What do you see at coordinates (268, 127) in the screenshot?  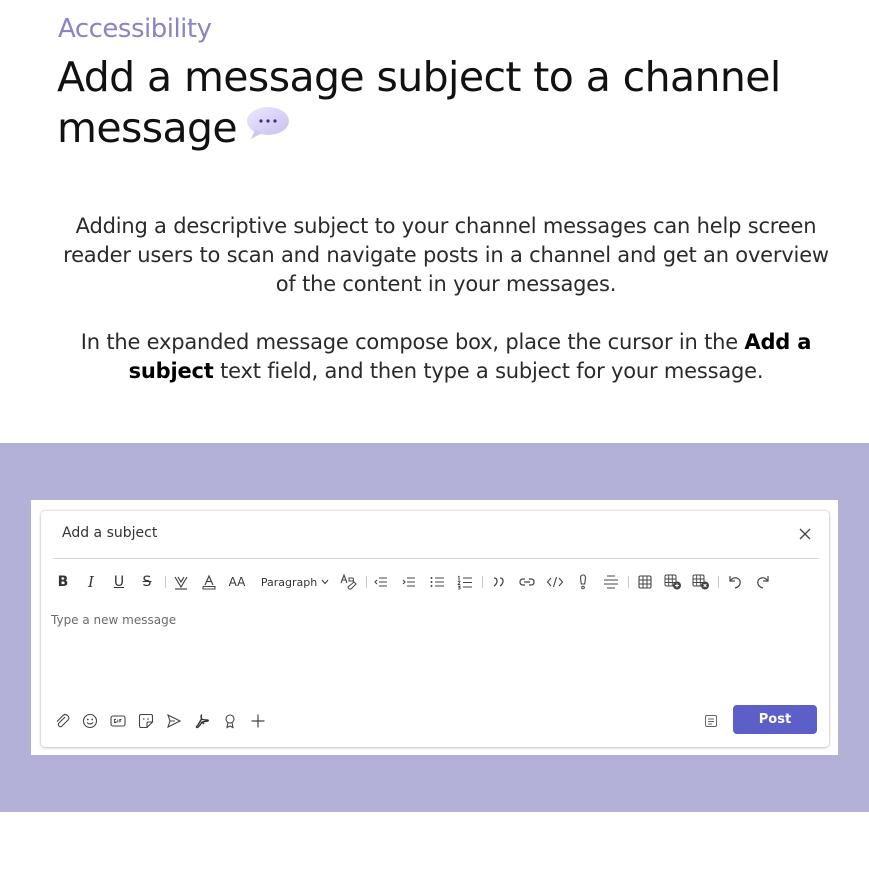 I see `chat-bubble-icon` at bounding box center [268, 127].